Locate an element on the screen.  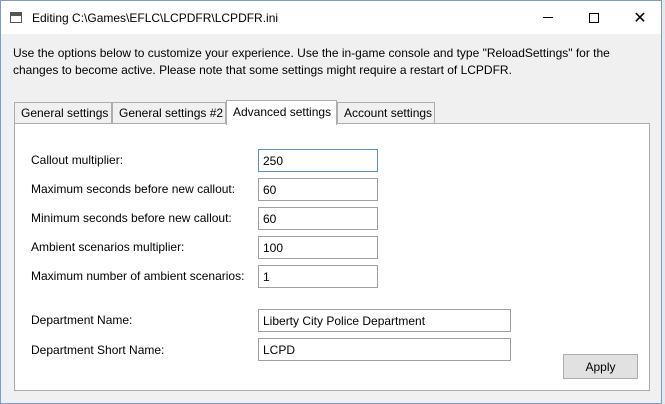
ambient-scenarios-multiplier-input is located at coordinates (318, 247).